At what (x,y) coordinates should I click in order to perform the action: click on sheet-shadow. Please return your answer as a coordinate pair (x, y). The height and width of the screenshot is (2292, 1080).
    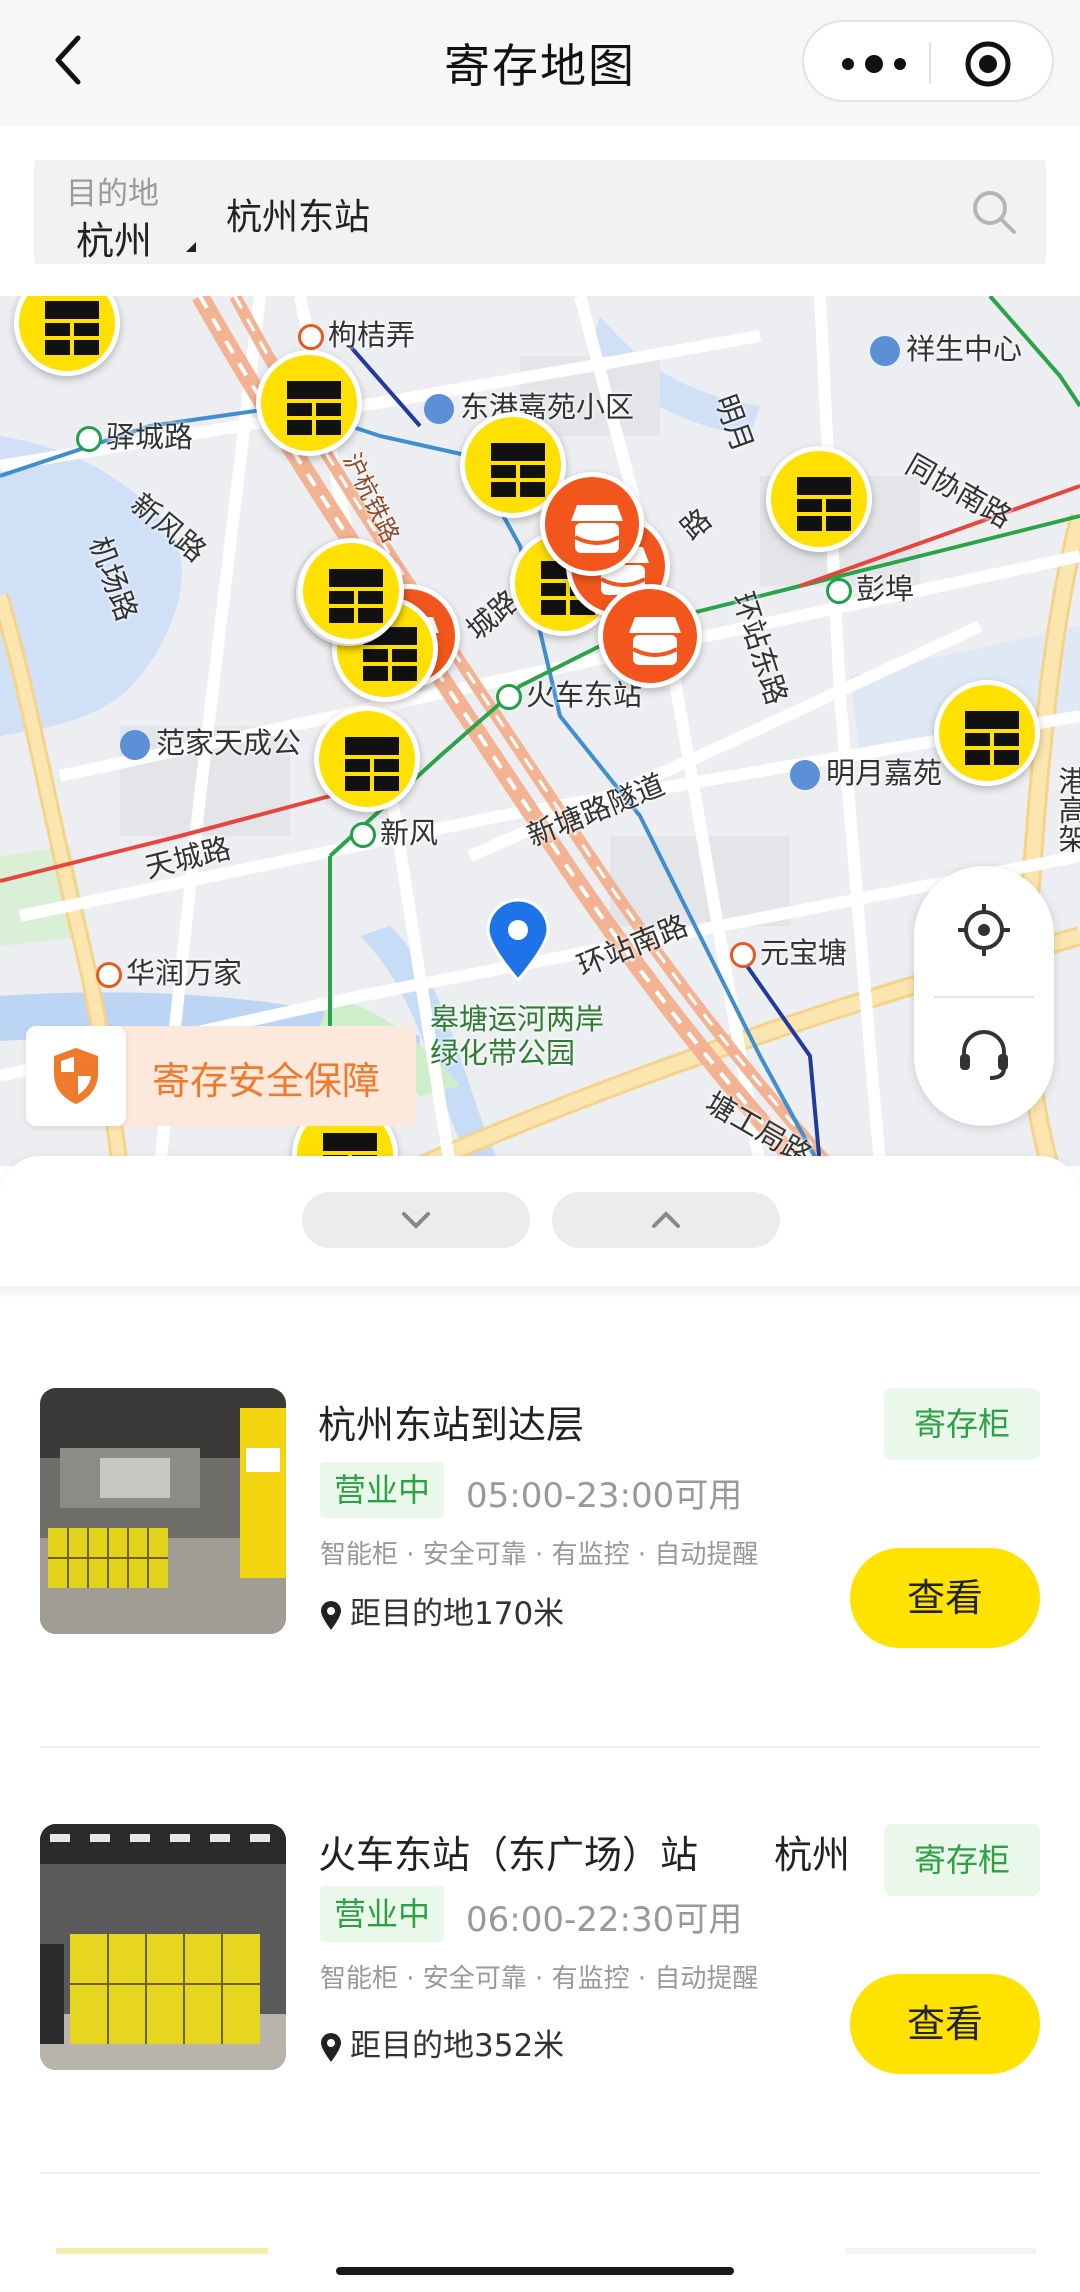
    Looking at the image, I should click on (540, 1293).